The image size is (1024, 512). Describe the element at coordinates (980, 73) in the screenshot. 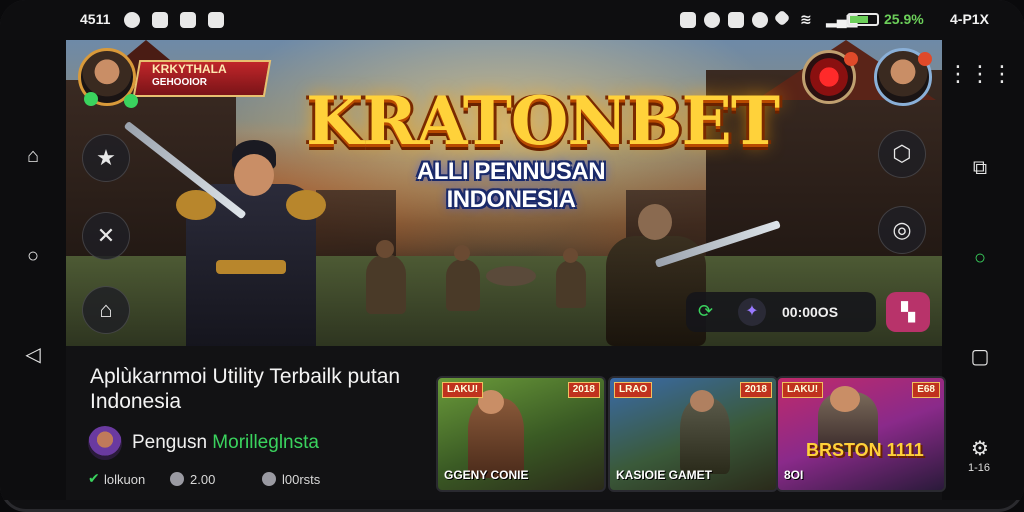

I see `grid-menu-icon: ⋮⋮⋮` at that location.